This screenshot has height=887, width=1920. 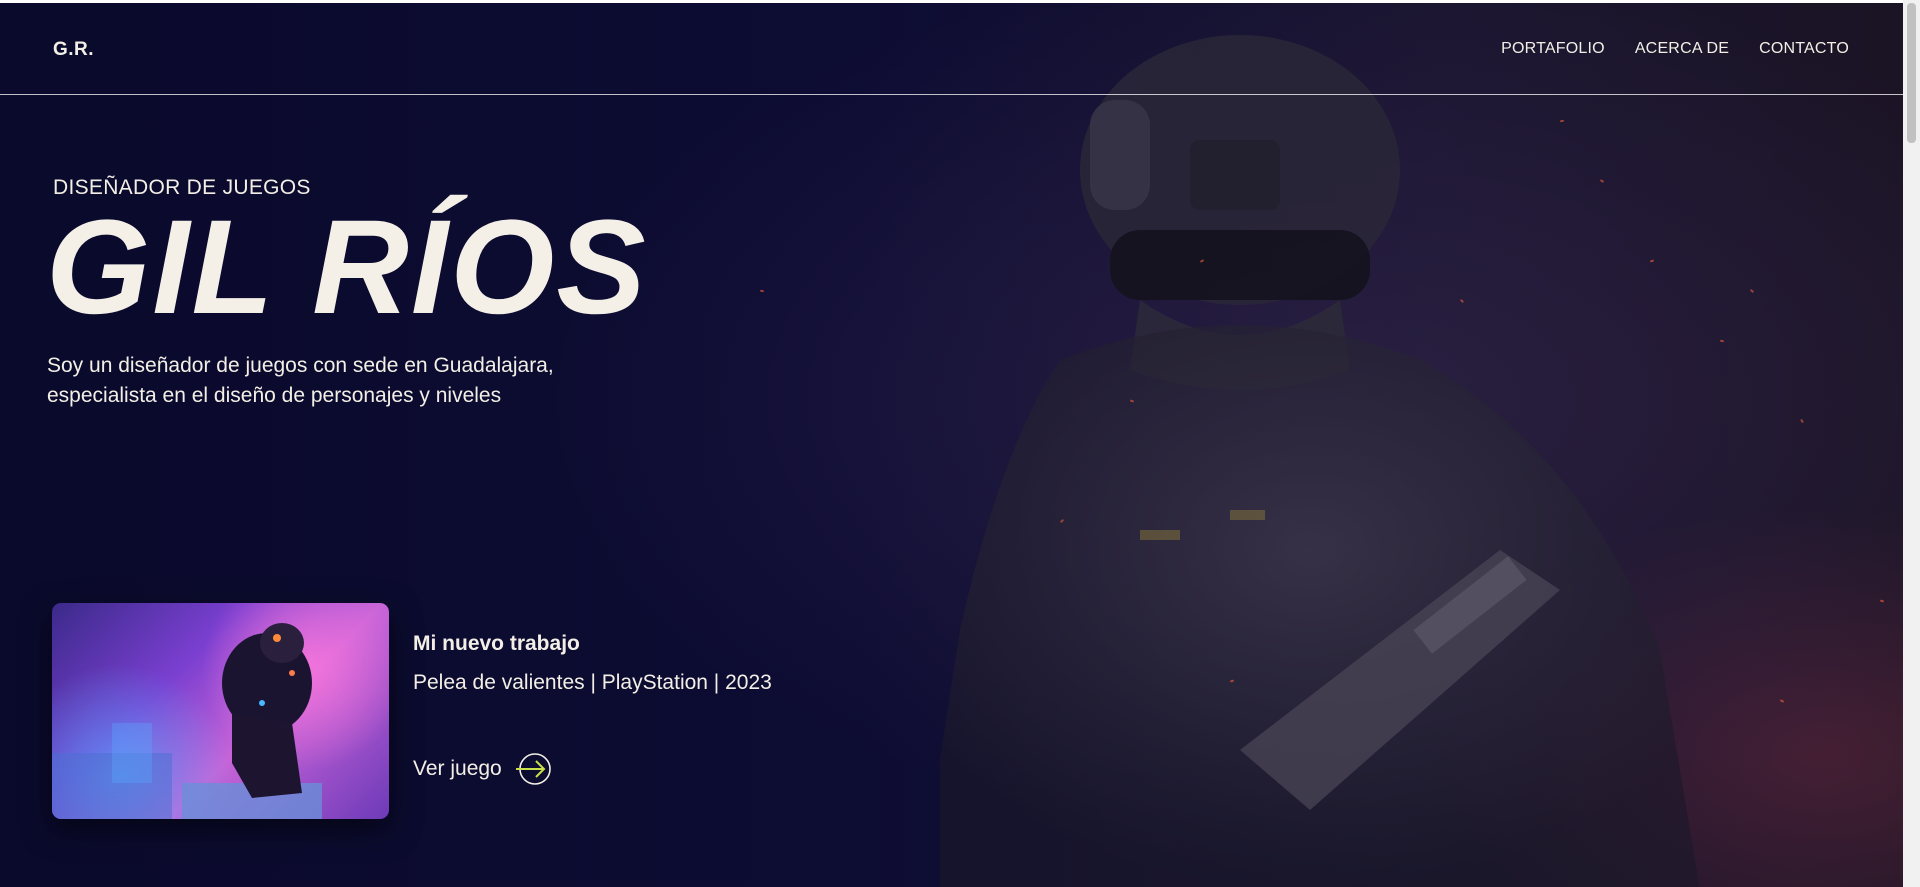 What do you see at coordinates (1911, 443) in the screenshot?
I see `page-scrollbar` at bounding box center [1911, 443].